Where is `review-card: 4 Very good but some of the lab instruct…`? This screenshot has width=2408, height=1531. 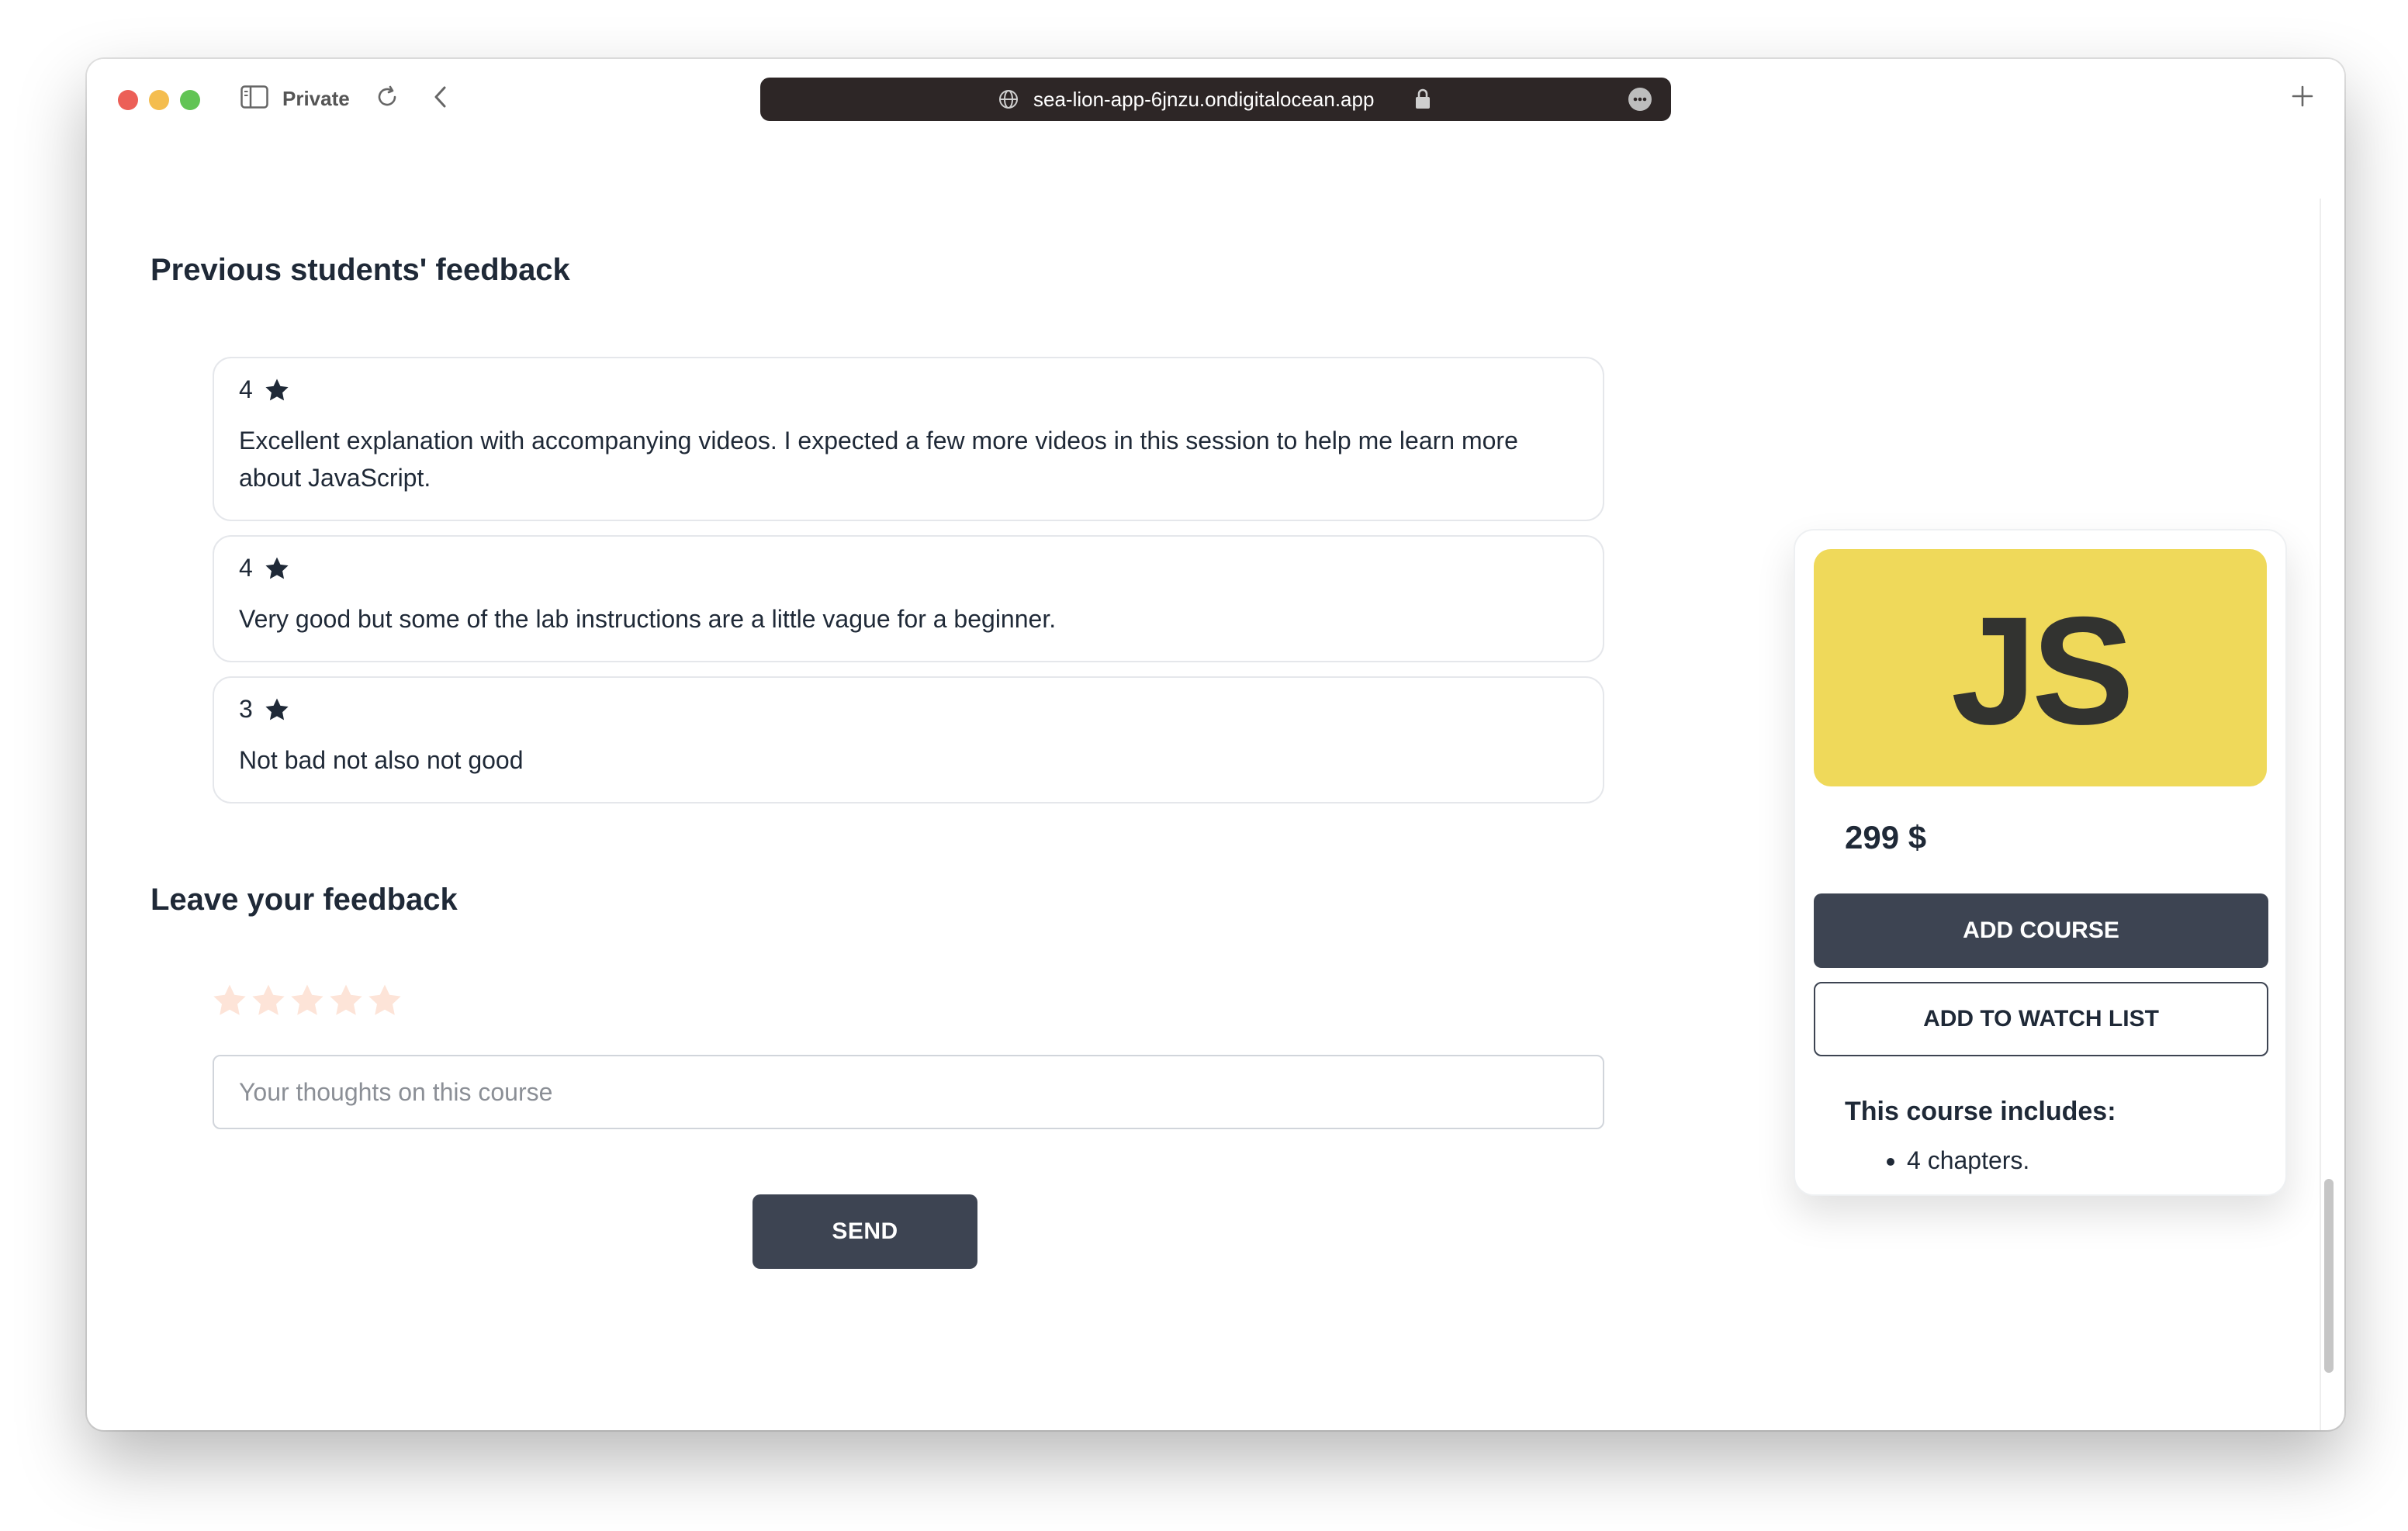 review-card: 4 Very good but some of the lab instruct… is located at coordinates (908, 598).